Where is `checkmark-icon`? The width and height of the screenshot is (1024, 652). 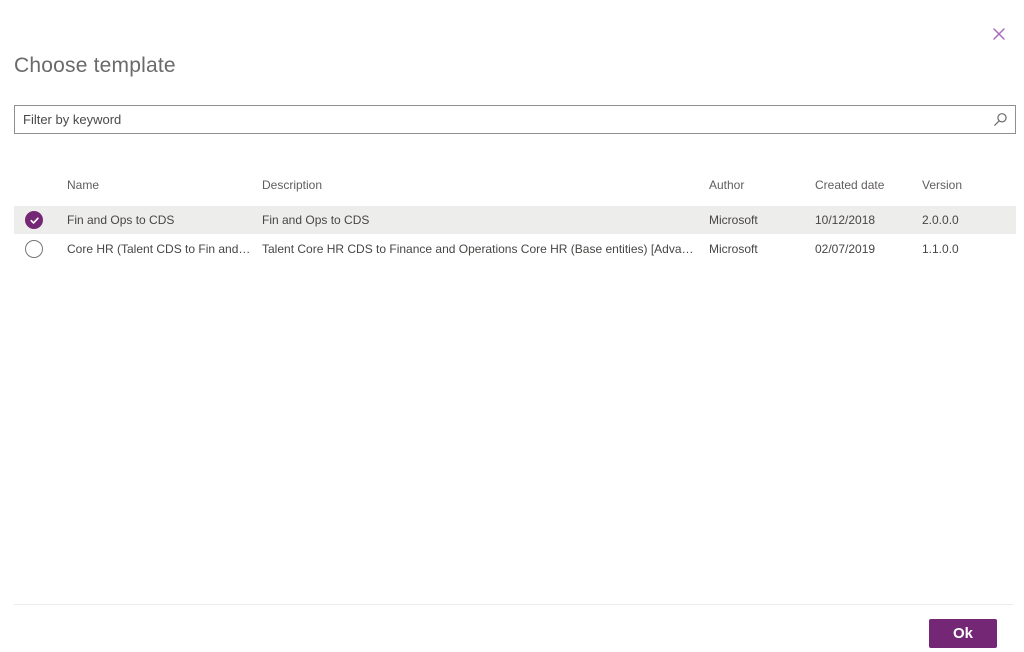
checkmark-icon is located at coordinates (34, 220).